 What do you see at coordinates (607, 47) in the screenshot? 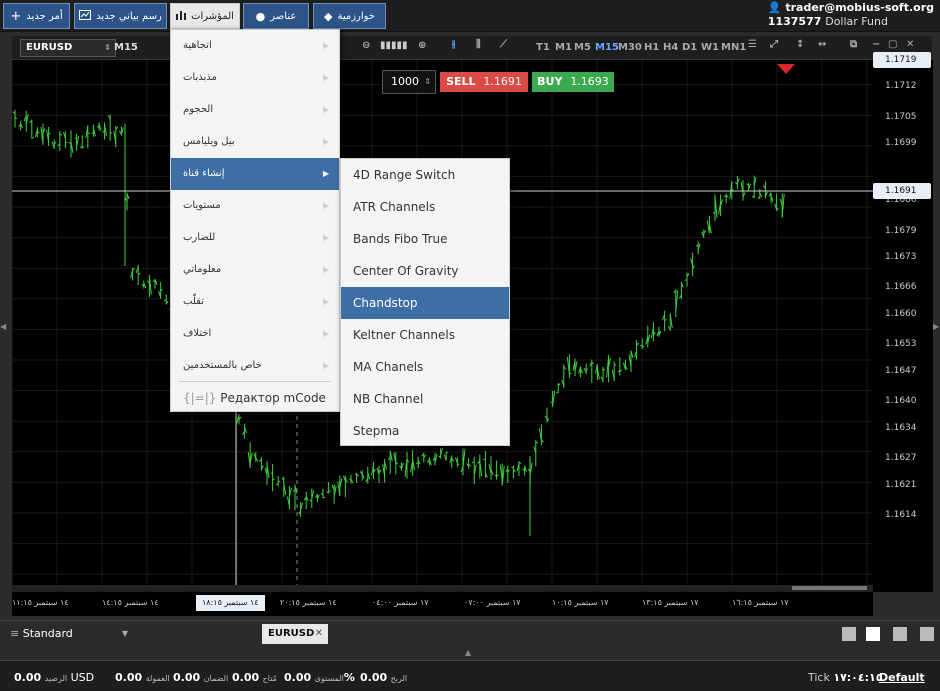
I see `timeframe-m15: M15` at bounding box center [607, 47].